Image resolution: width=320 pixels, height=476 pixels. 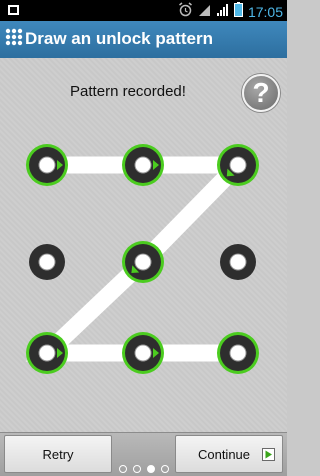 I want to click on wifi-icon, so click(x=204, y=12).